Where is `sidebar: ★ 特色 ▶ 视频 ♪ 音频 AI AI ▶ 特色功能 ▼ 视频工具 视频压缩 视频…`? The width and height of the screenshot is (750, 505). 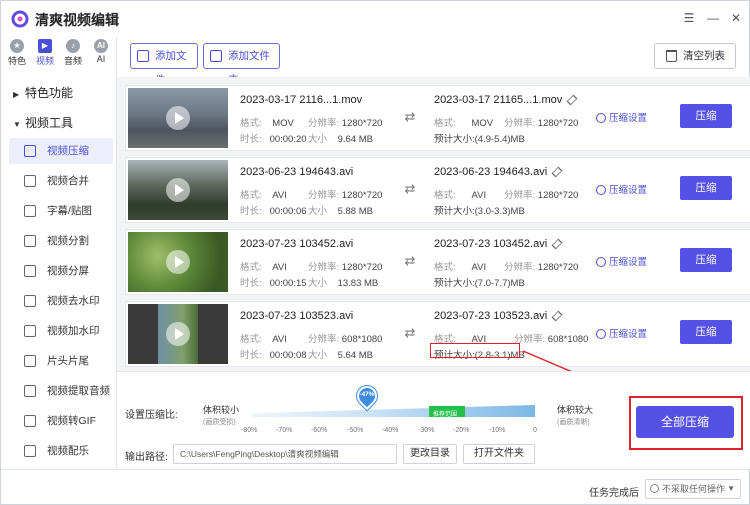
sidebar: ★ 特色 ▶ 视频 ♪ 音频 AI AI ▶ 特色功能 ▼ 视频工具 视频压缩 视频… is located at coordinates (59, 253).